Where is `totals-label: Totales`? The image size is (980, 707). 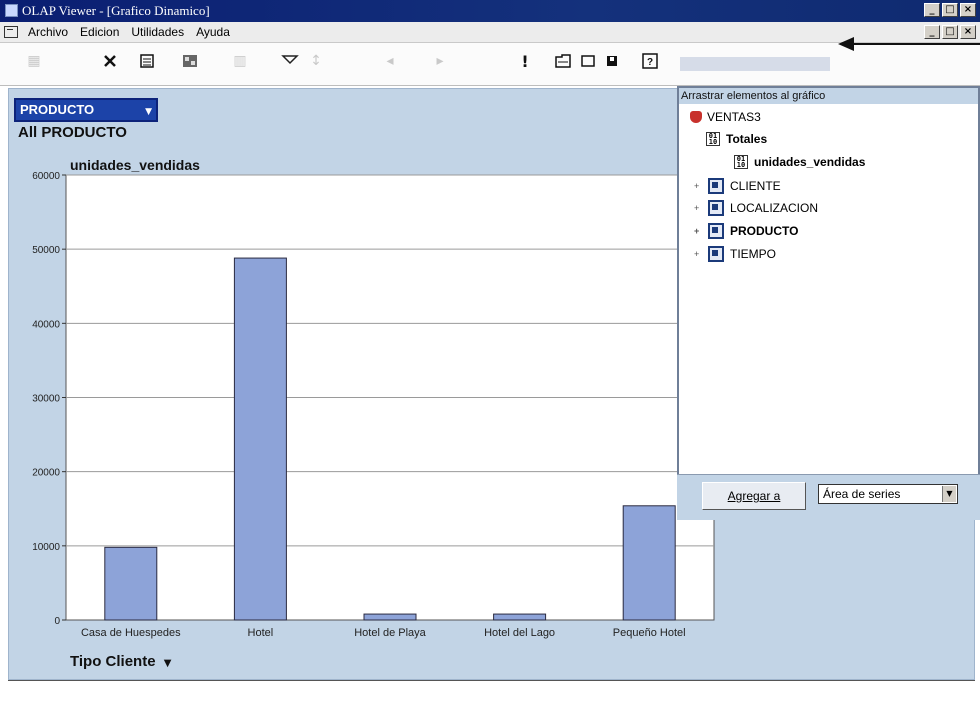
totals-label: Totales is located at coordinates (747, 139).